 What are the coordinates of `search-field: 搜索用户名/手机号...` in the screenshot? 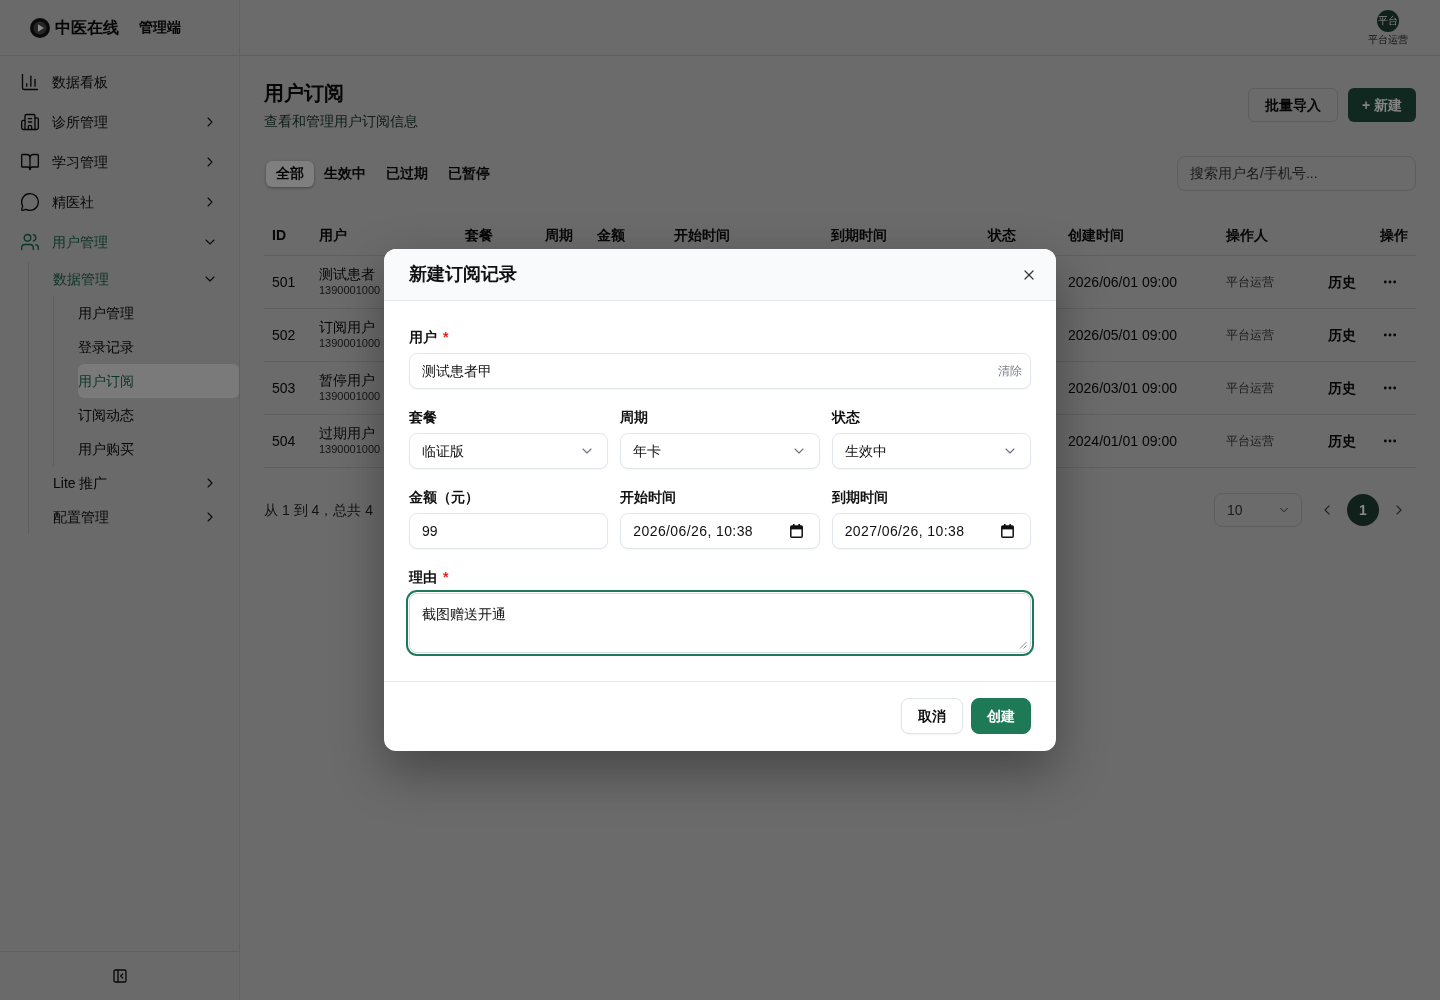 It's located at (1296, 173).